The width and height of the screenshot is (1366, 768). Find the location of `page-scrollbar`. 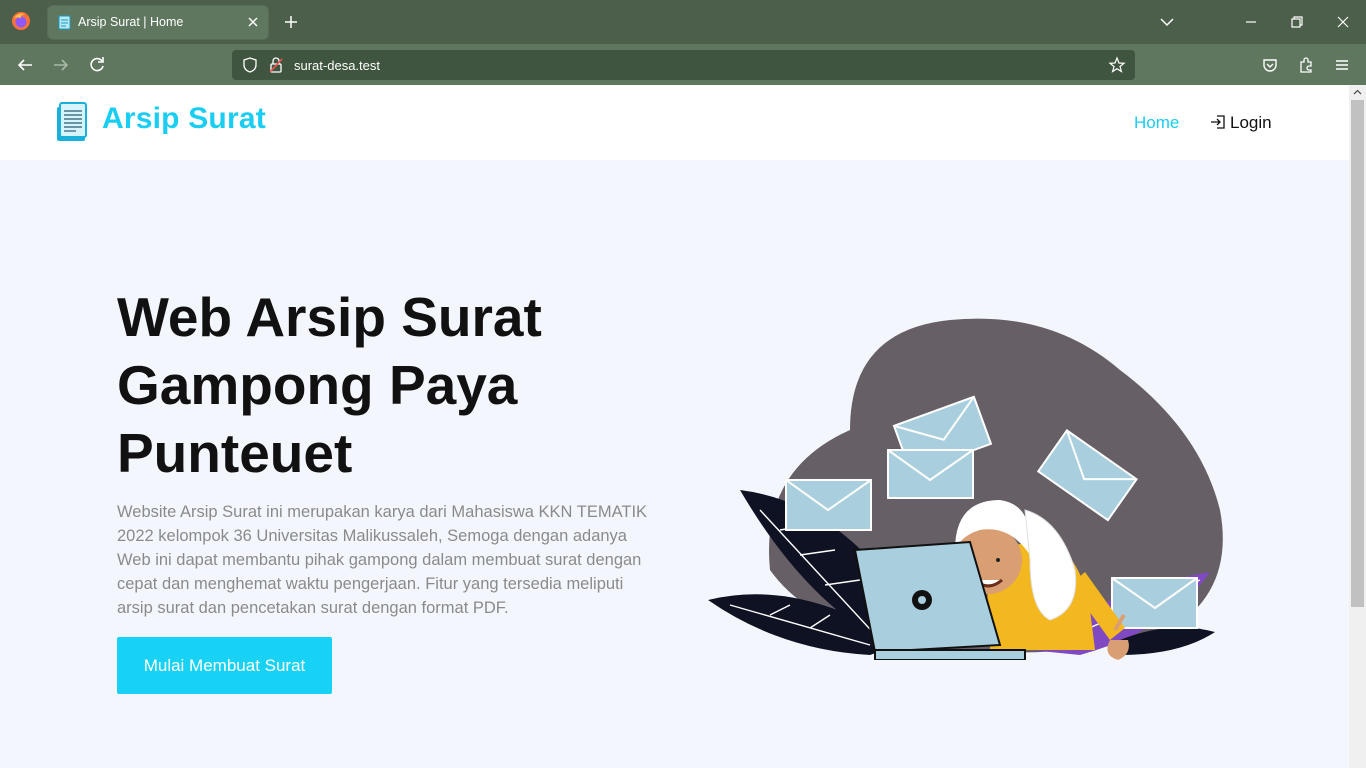

page-scrollbar is located at coordinates (1357, 426).